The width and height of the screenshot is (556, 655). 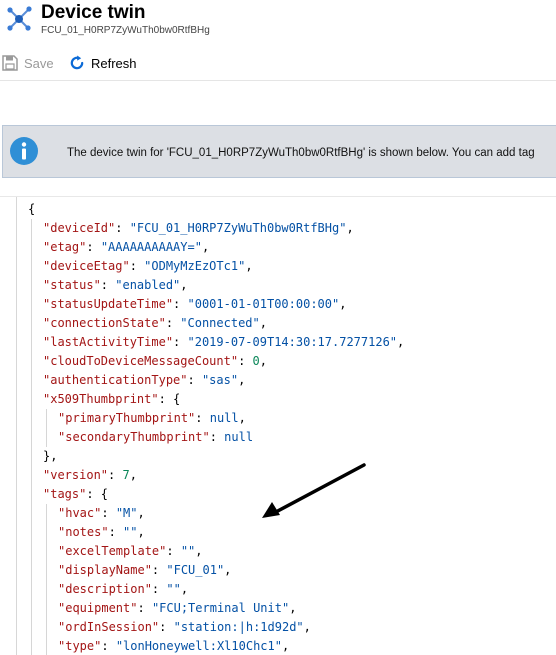 What do you see at coordinates (256, 361) in the screenshot?
I see `json-value: 0` at bounding box center [256, 361].